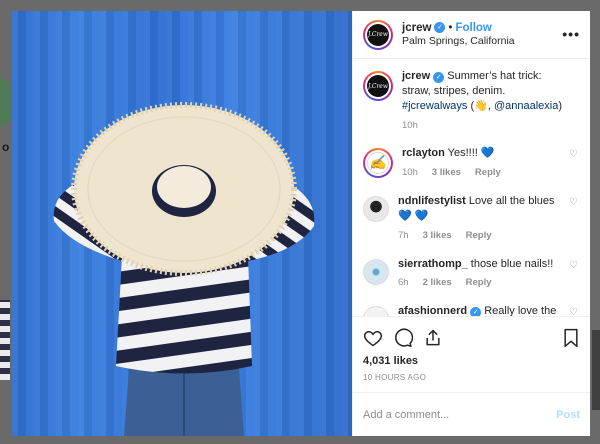  What do you see at coordinates (403, 283) in the screenshot?
I see `comment-time: 6h` at bounding box center [403, 283].